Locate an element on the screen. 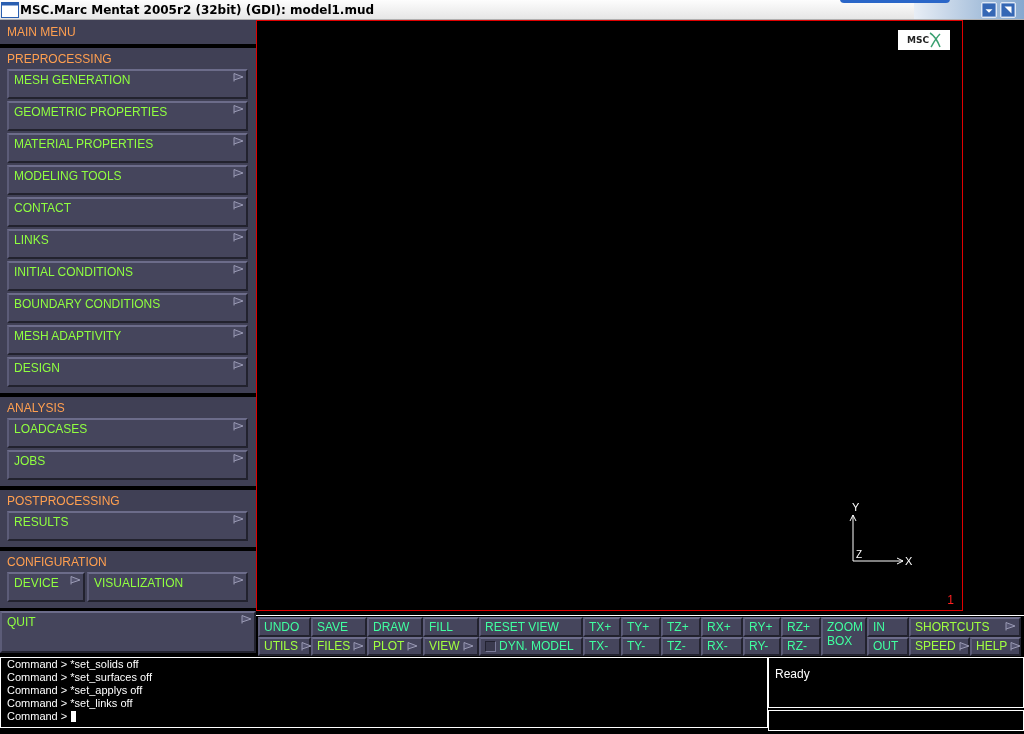 This screenshot has width=1024, height=734. toolbar-button: RY- is located at coordinates (762, 646).